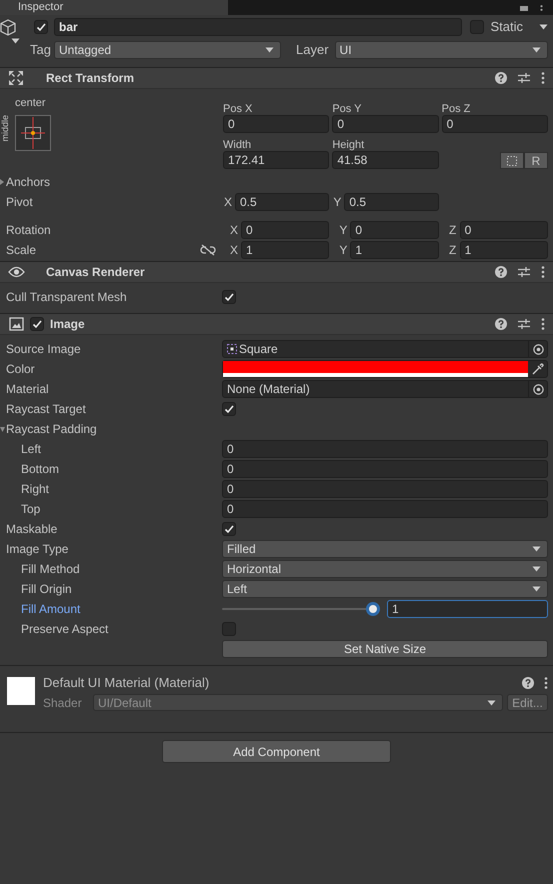  I want to click on object-field: Square, so click(385, 349).